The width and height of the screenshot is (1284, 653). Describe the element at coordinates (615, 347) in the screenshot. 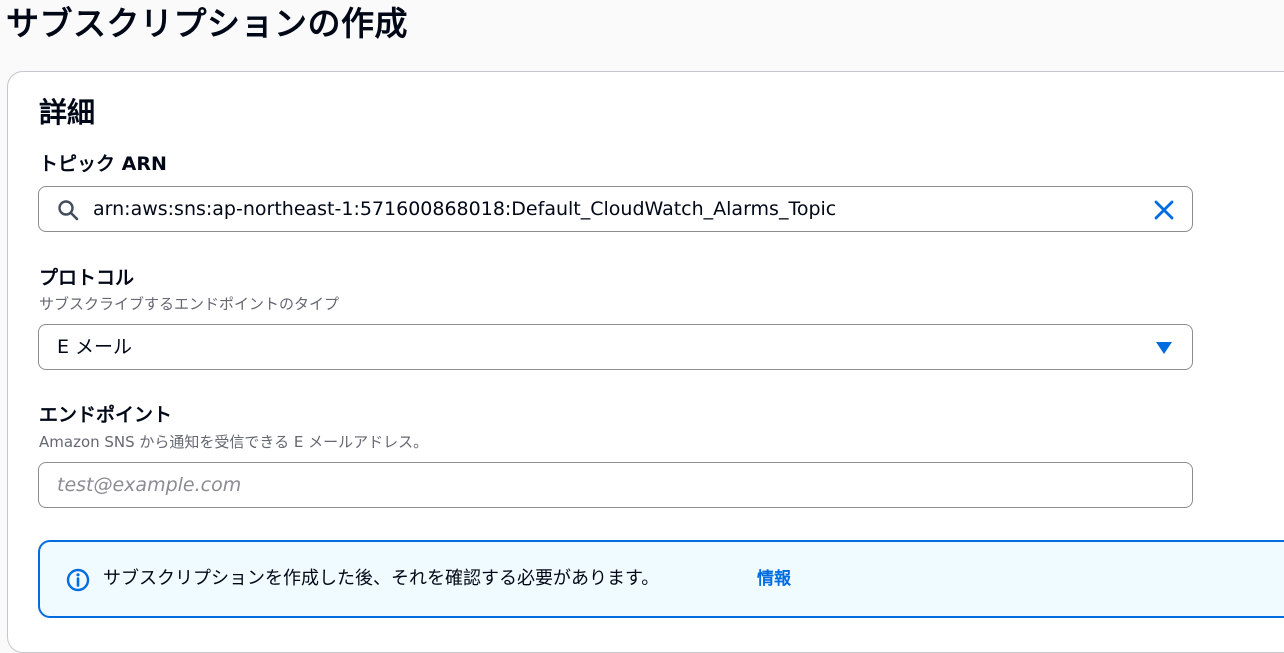

I see `protocol-select: E メール` at that location.